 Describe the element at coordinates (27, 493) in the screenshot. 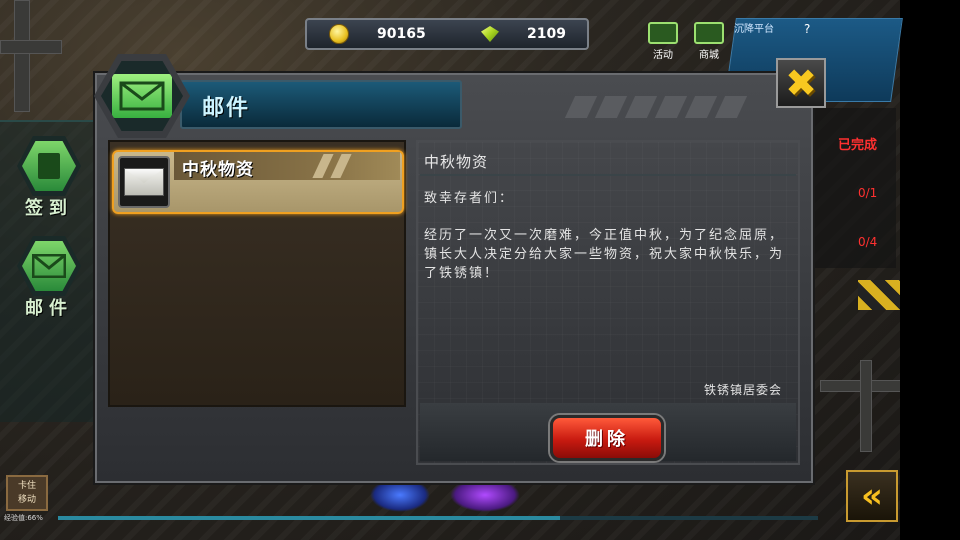

I see `lock-move-button: 卡住 移动` at that location.